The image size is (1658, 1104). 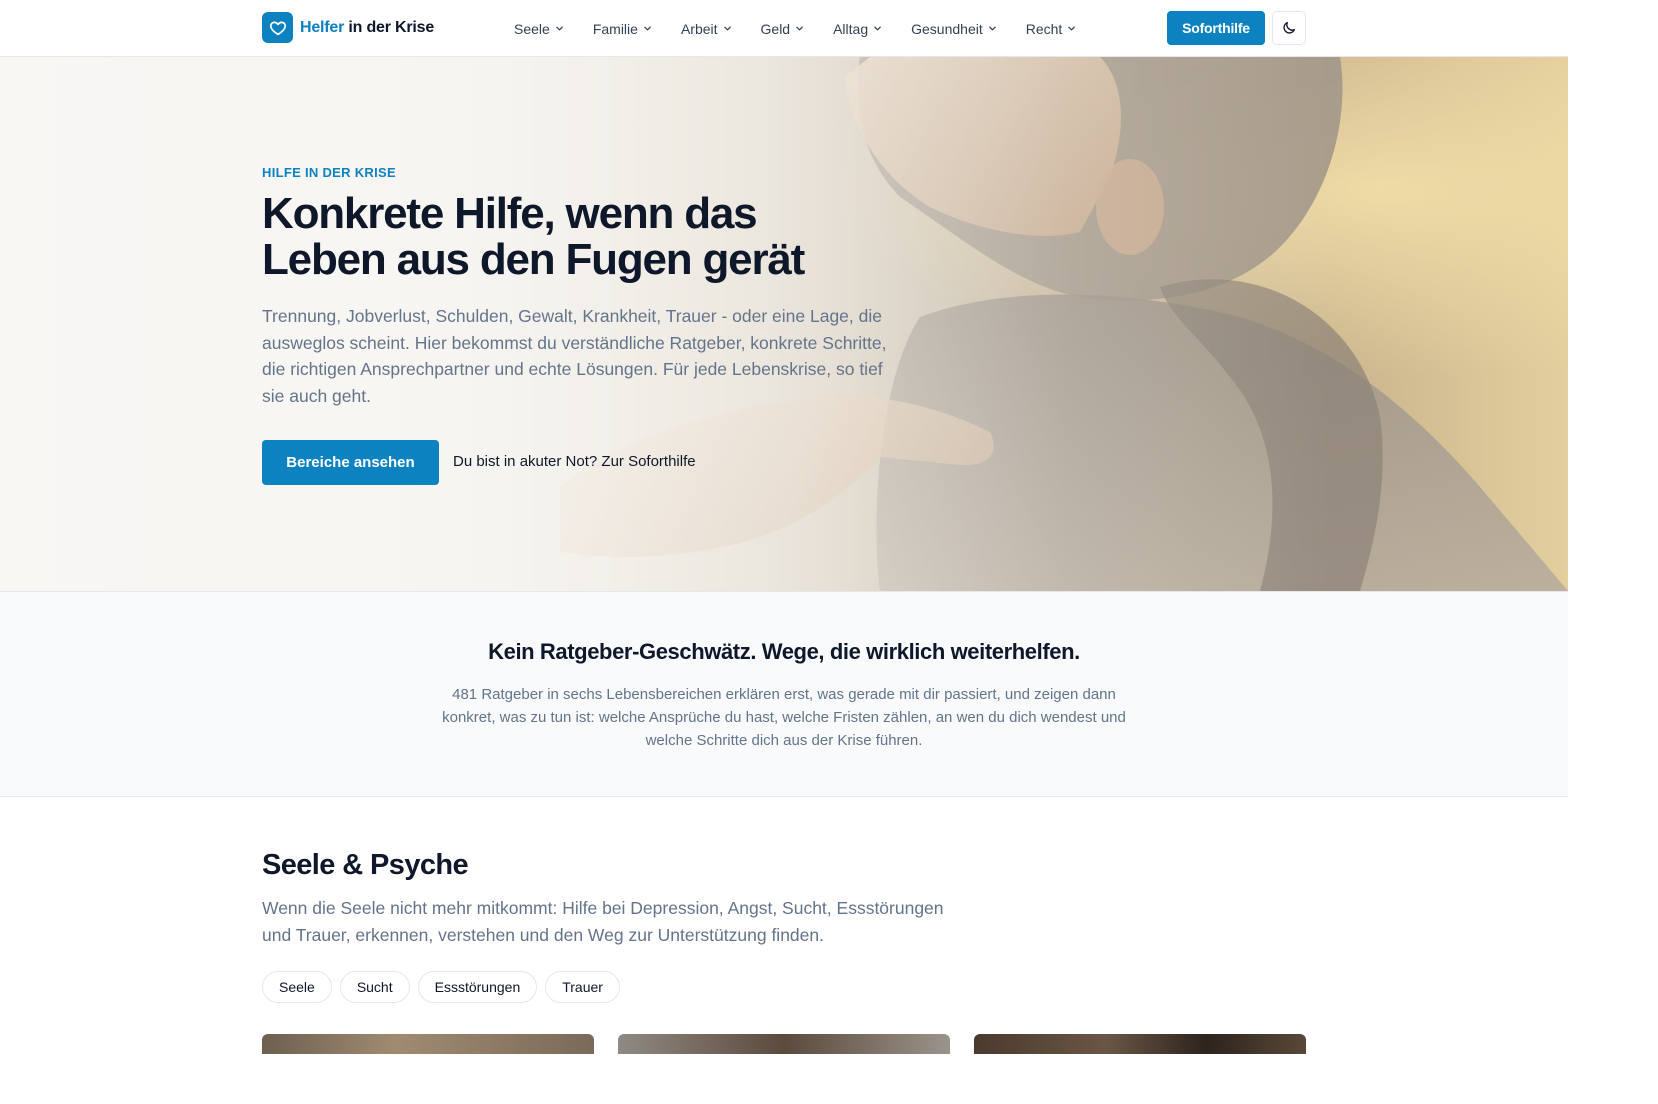 I want to click on bereiche-ansehen-button: Bereiche ansehen, so click(x=350, y=462).